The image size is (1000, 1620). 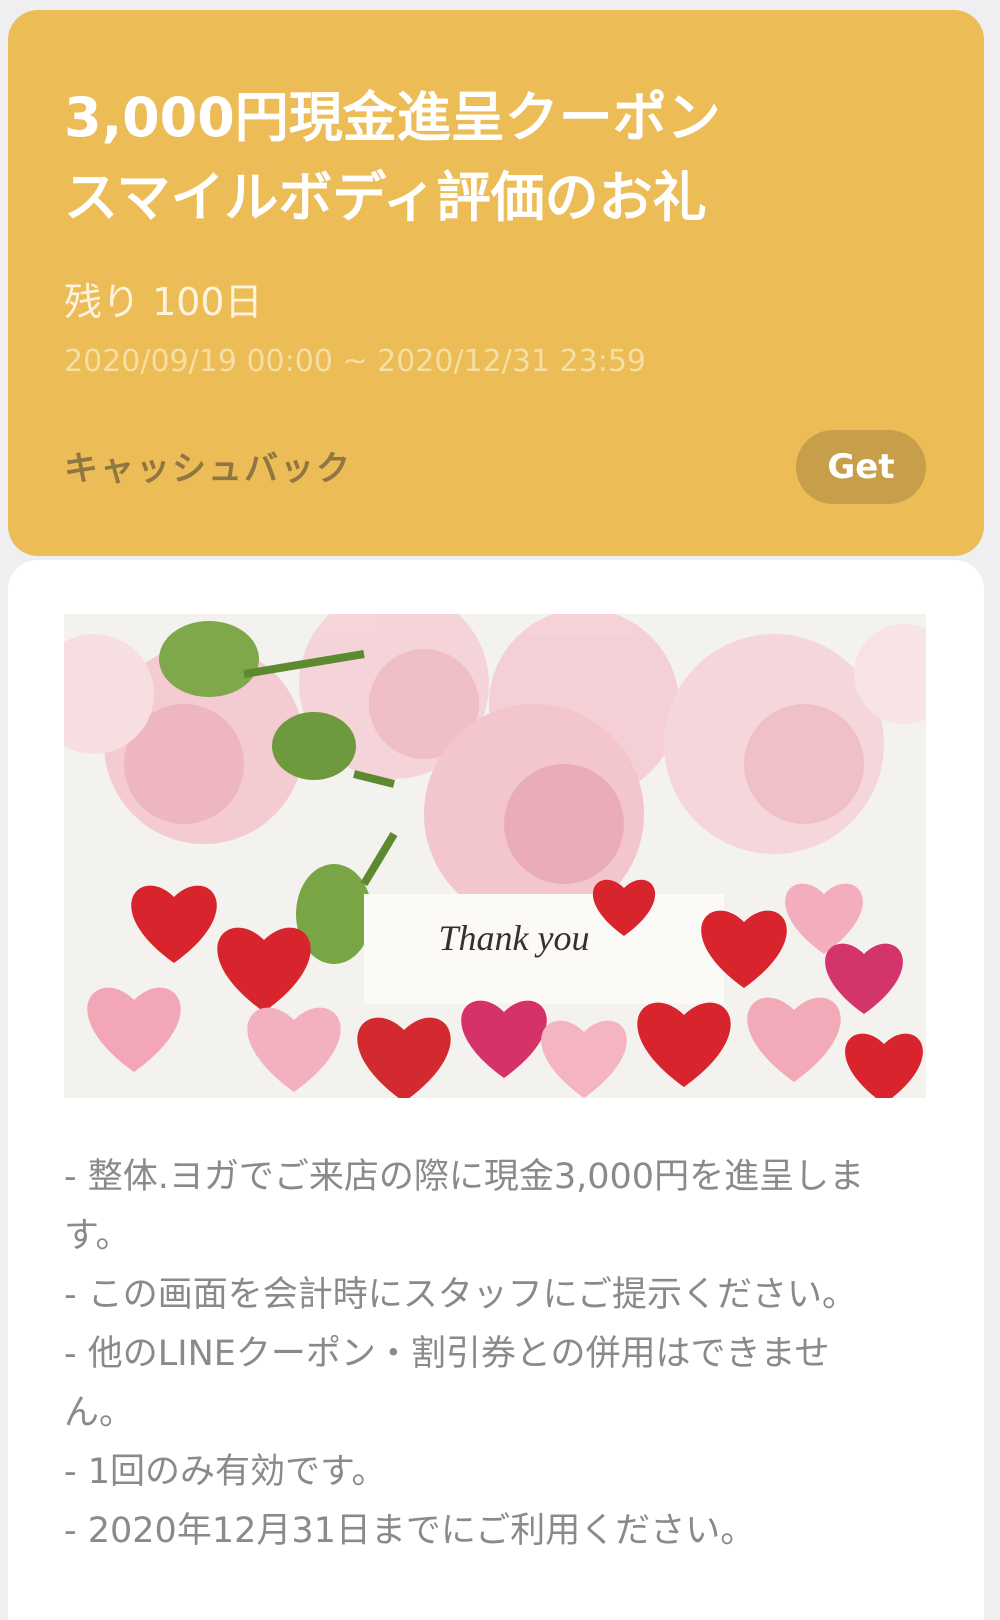 What do you see at coordinates (385, 197) in the screenshot?
I see `coupon-title-line2: スマイルボディ評価のお礼` at bounding box center [385, 197].